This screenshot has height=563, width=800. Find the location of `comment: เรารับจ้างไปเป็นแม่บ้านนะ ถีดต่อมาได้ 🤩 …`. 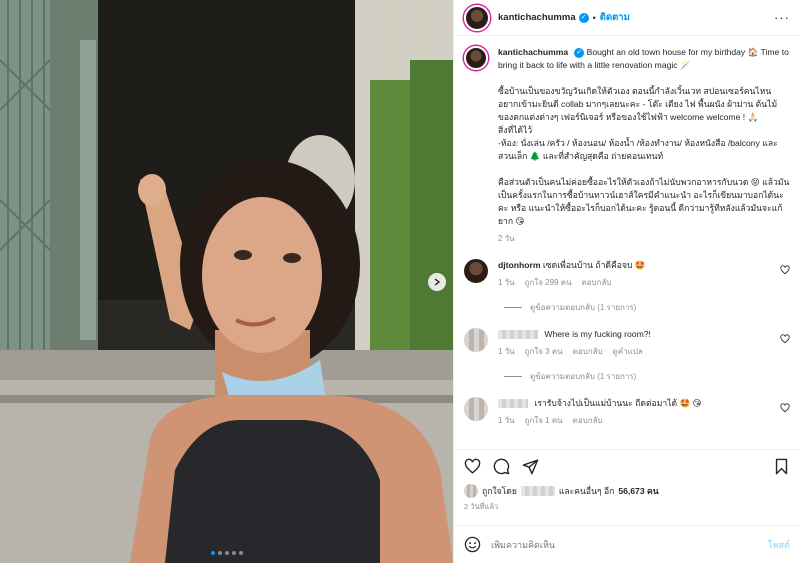

comment: เรารับจ้างไปเป็นแม่บ้านนะ ถีดต่อมาได้ 🤩 … is located at coordinates (627, 412).